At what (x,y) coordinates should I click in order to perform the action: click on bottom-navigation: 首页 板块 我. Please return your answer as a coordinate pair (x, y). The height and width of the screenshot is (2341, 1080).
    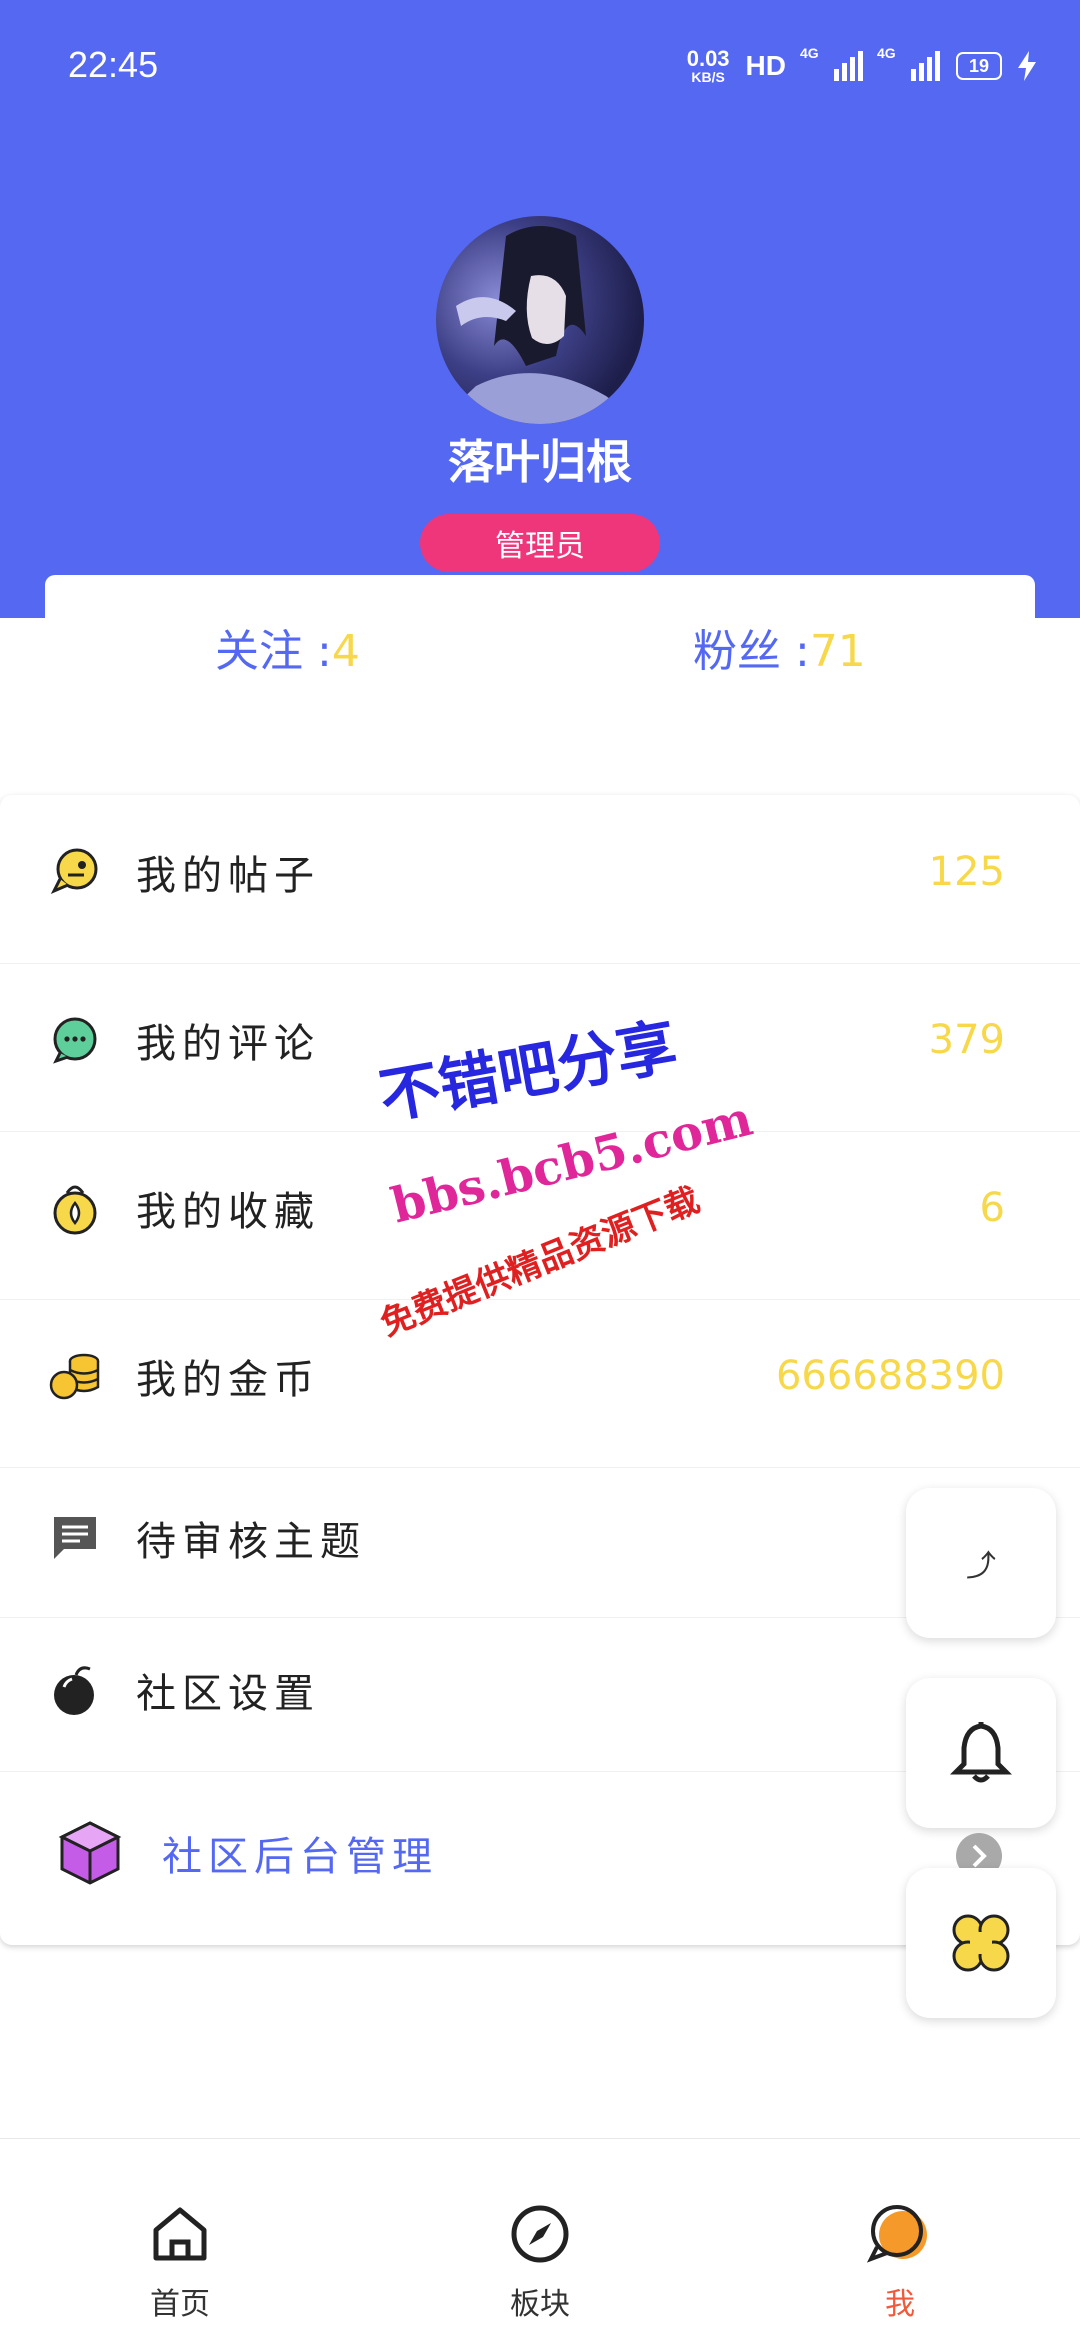
    Looking at the image, I should click on (540, 2239).